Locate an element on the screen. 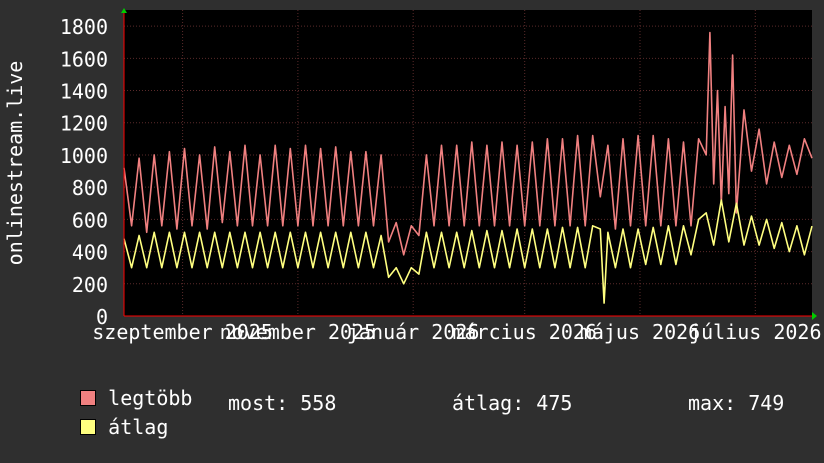 This screenshot has height=463, width=824. legend-item-avg: átlag is located at coordinates (100, 427).